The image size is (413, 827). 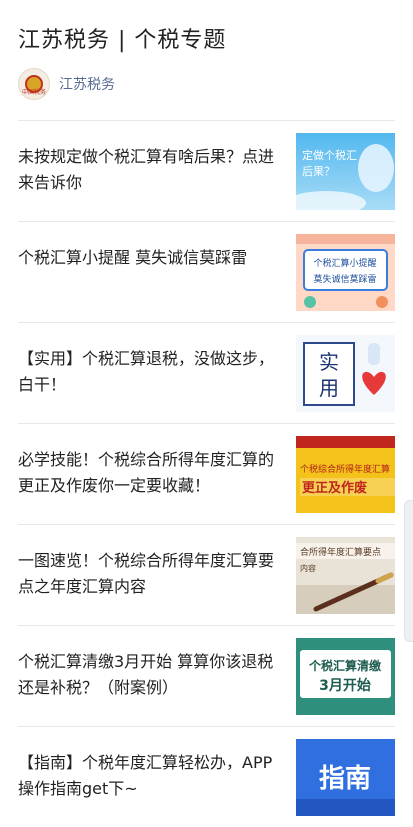 What do you see at coordinates (152, 574) in the screenshot?
I see `article-title: 一图速览！个税综合所得年度汇算要点之年度汇算内容` at bounding box center [152, 574].